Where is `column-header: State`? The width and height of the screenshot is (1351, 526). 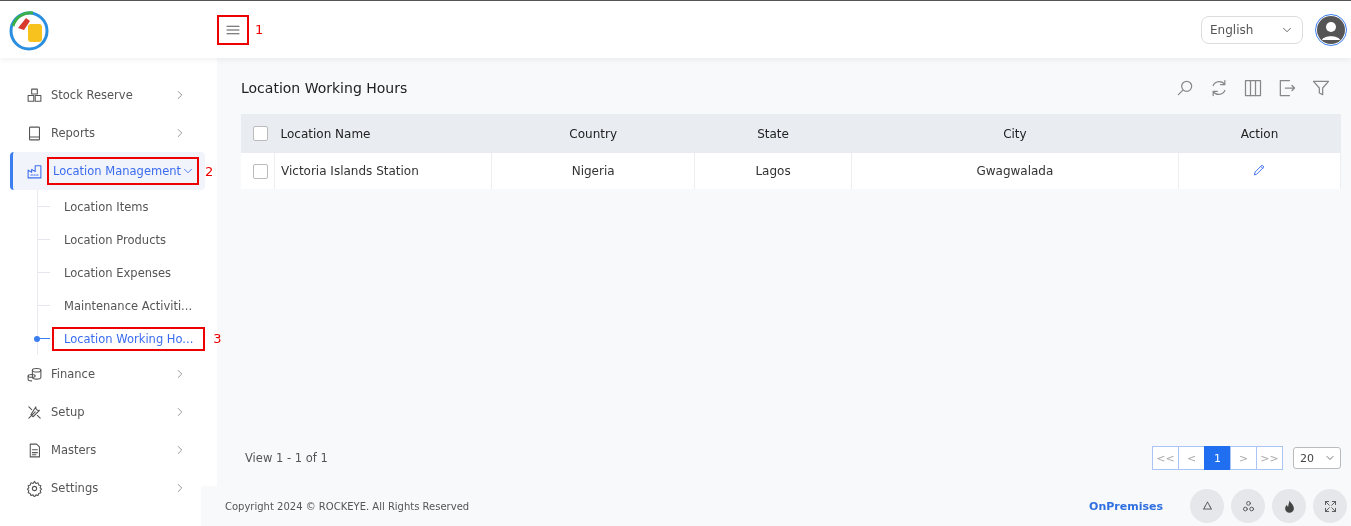
column-header: State is located at coordinates (773, 133).